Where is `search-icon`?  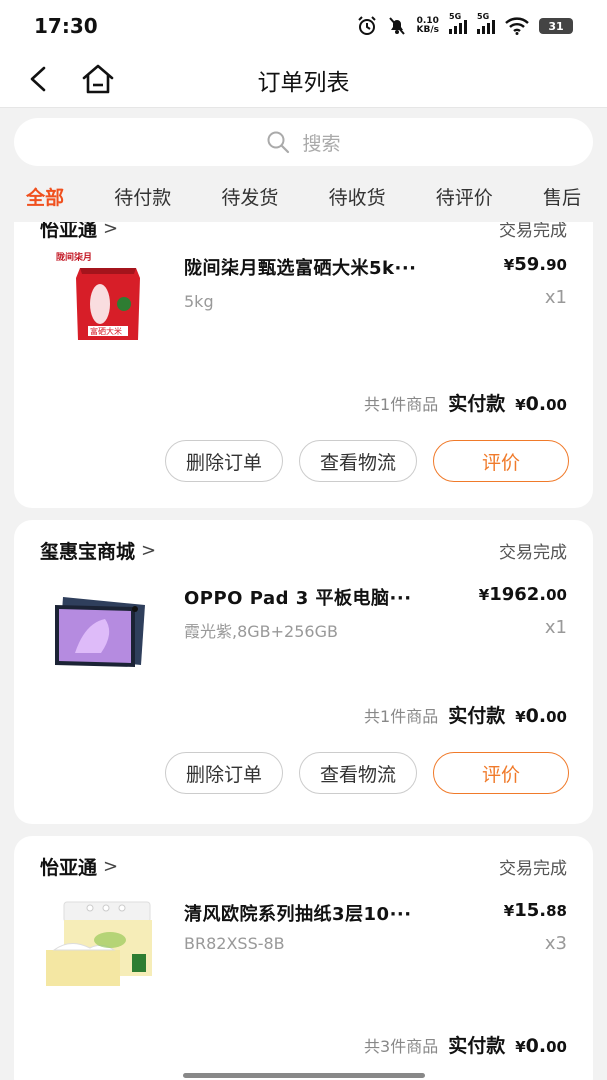 search-icon is located at coordinates (278, 142).